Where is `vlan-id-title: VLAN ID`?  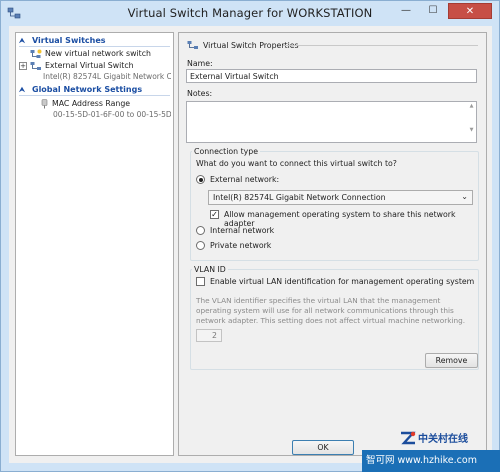 vlan-id-title: VLAN ID is located at coordinates (210, 269).